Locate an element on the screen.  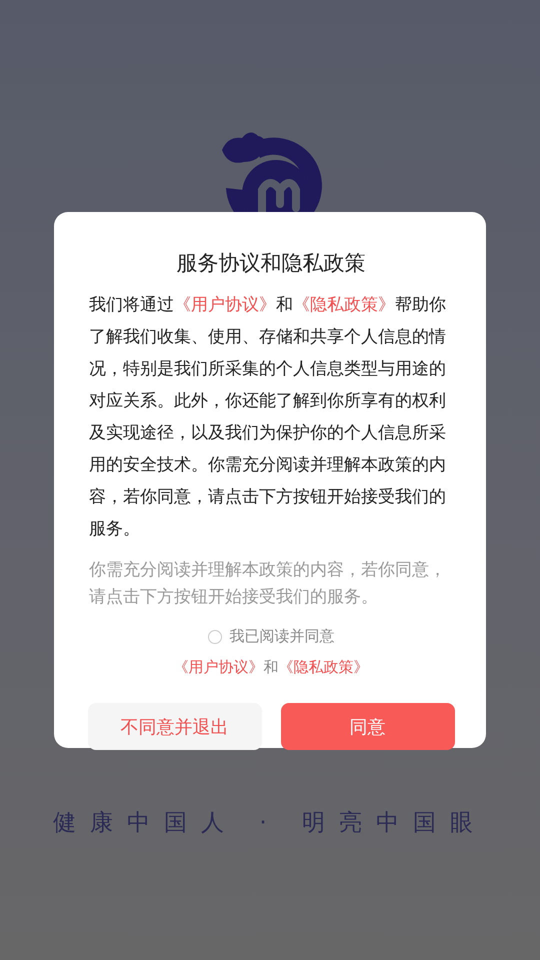
decline-button: 不同意并退出 is located at coordinates (175, 726).